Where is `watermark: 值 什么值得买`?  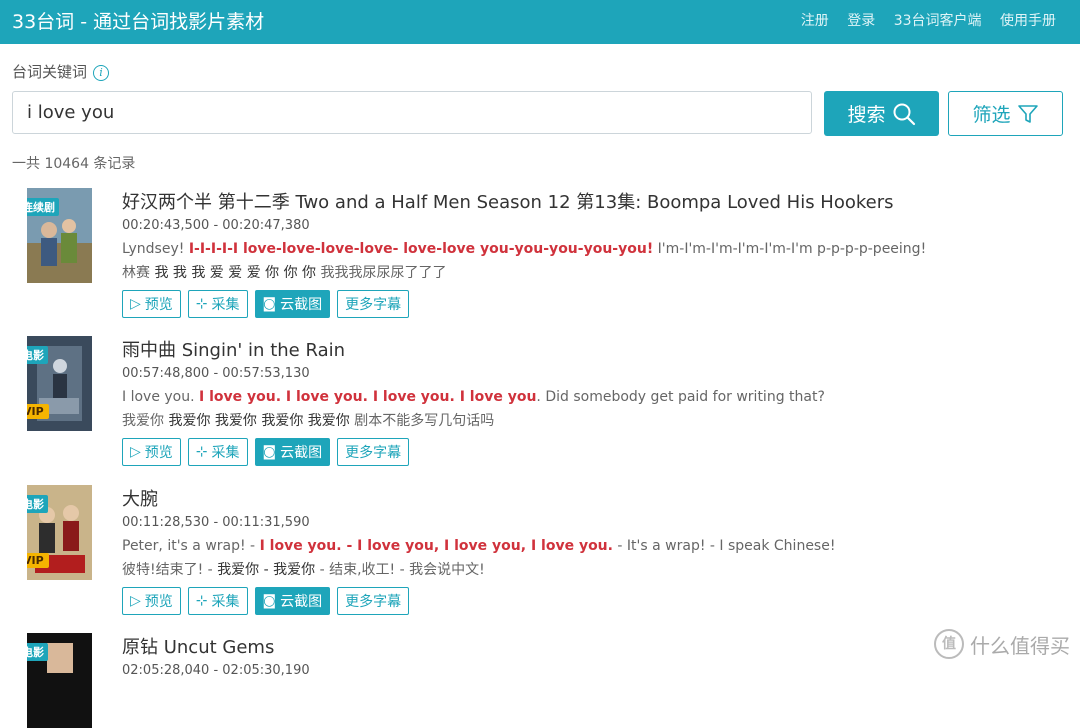 watermark: 值 什么值得买 is located at coordinates (1002, 644).